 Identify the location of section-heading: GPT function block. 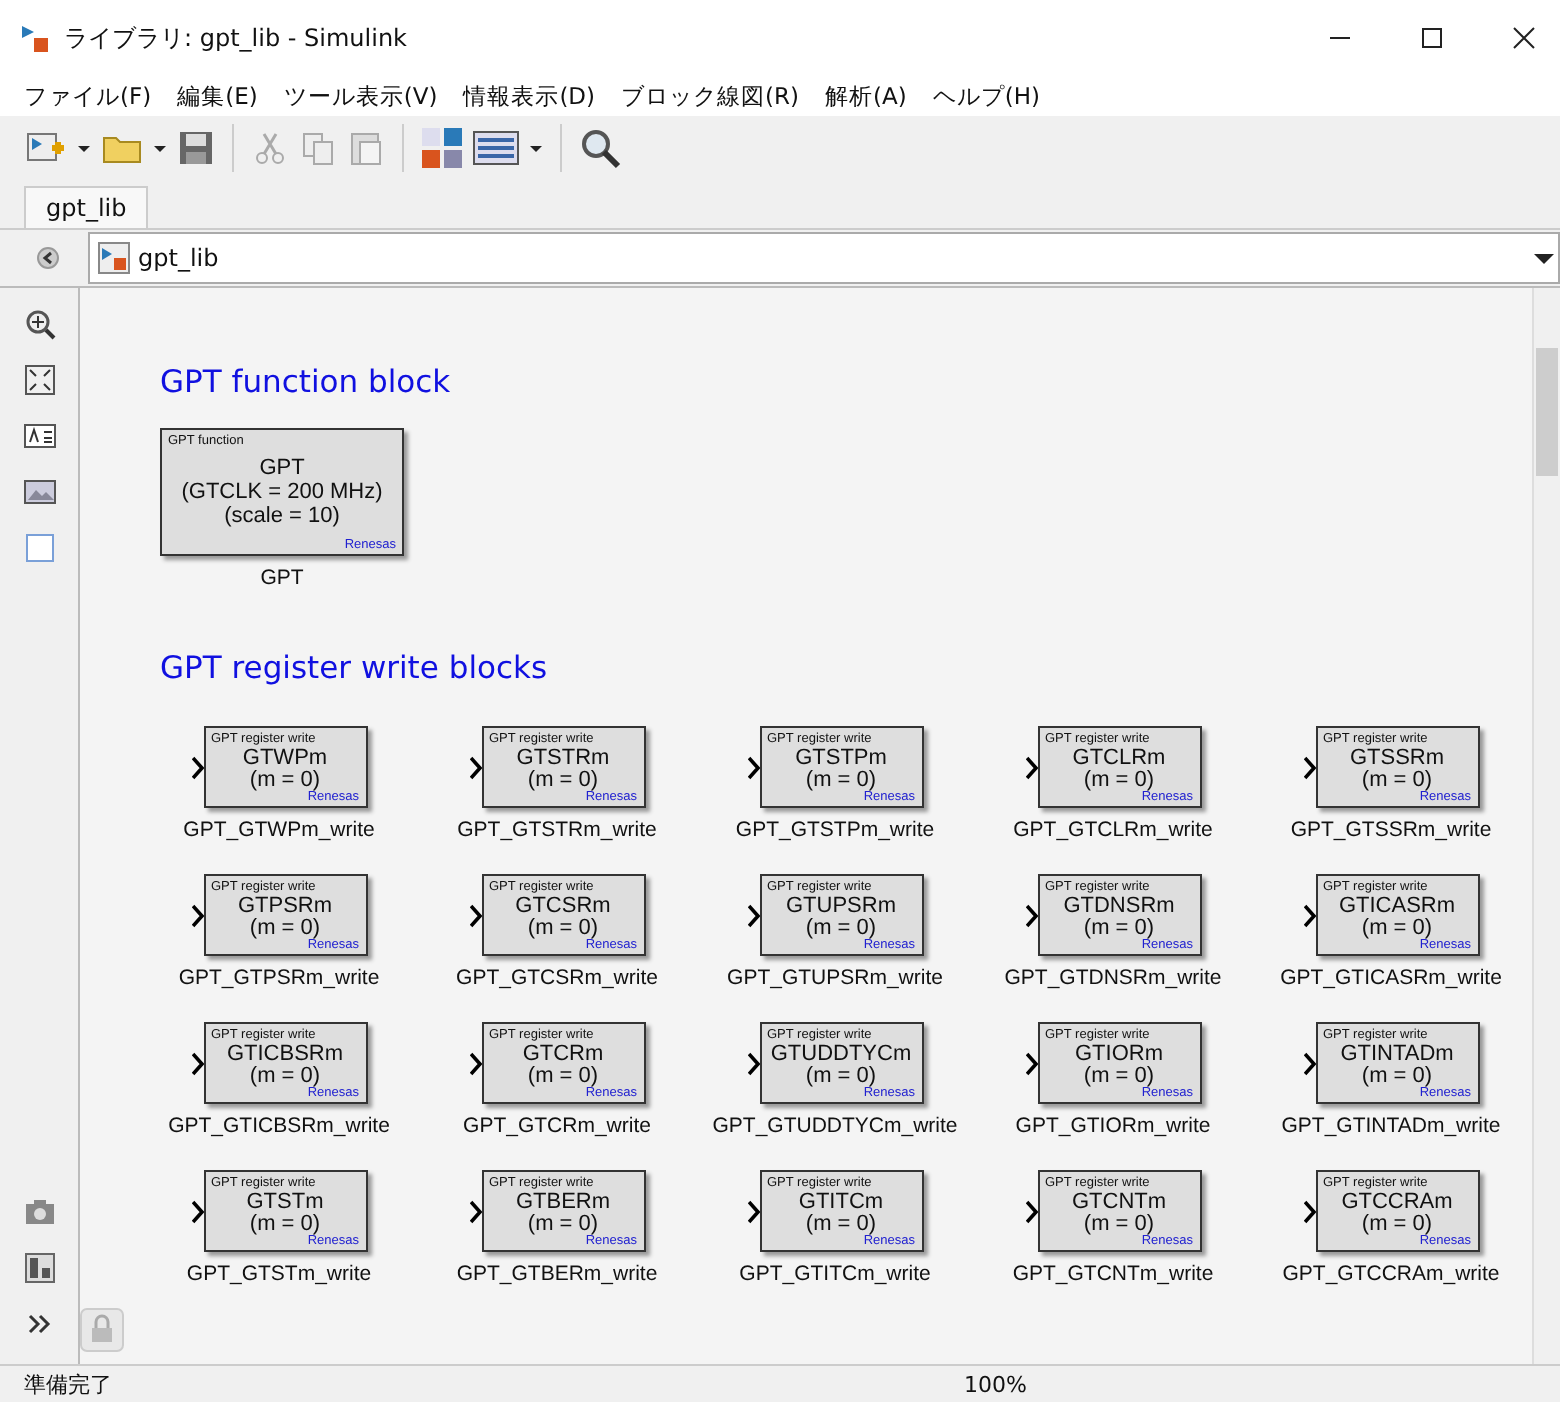
(306, 382).